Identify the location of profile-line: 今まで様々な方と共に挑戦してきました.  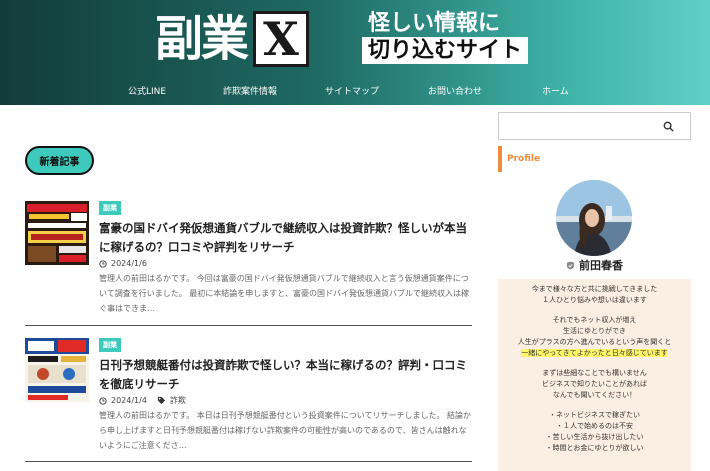
(594, 289).